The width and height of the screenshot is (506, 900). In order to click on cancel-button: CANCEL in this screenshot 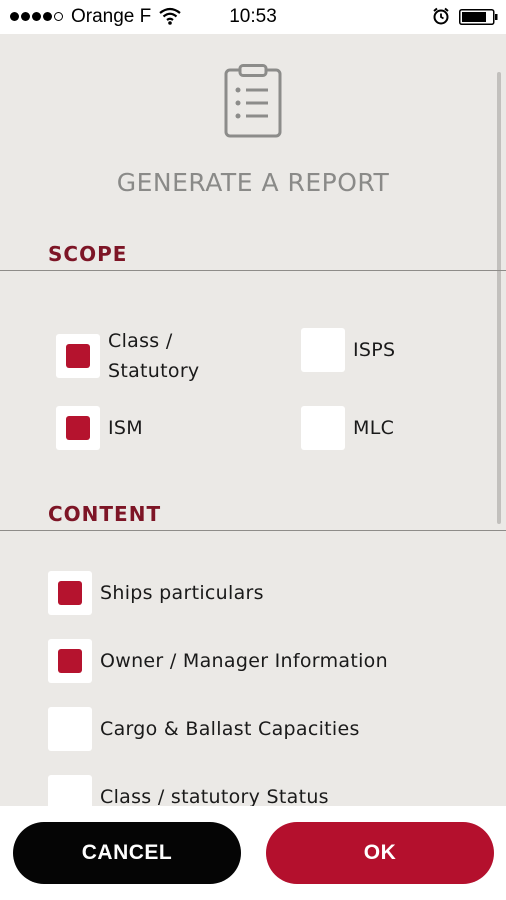, I will do `click(127, 853)`.